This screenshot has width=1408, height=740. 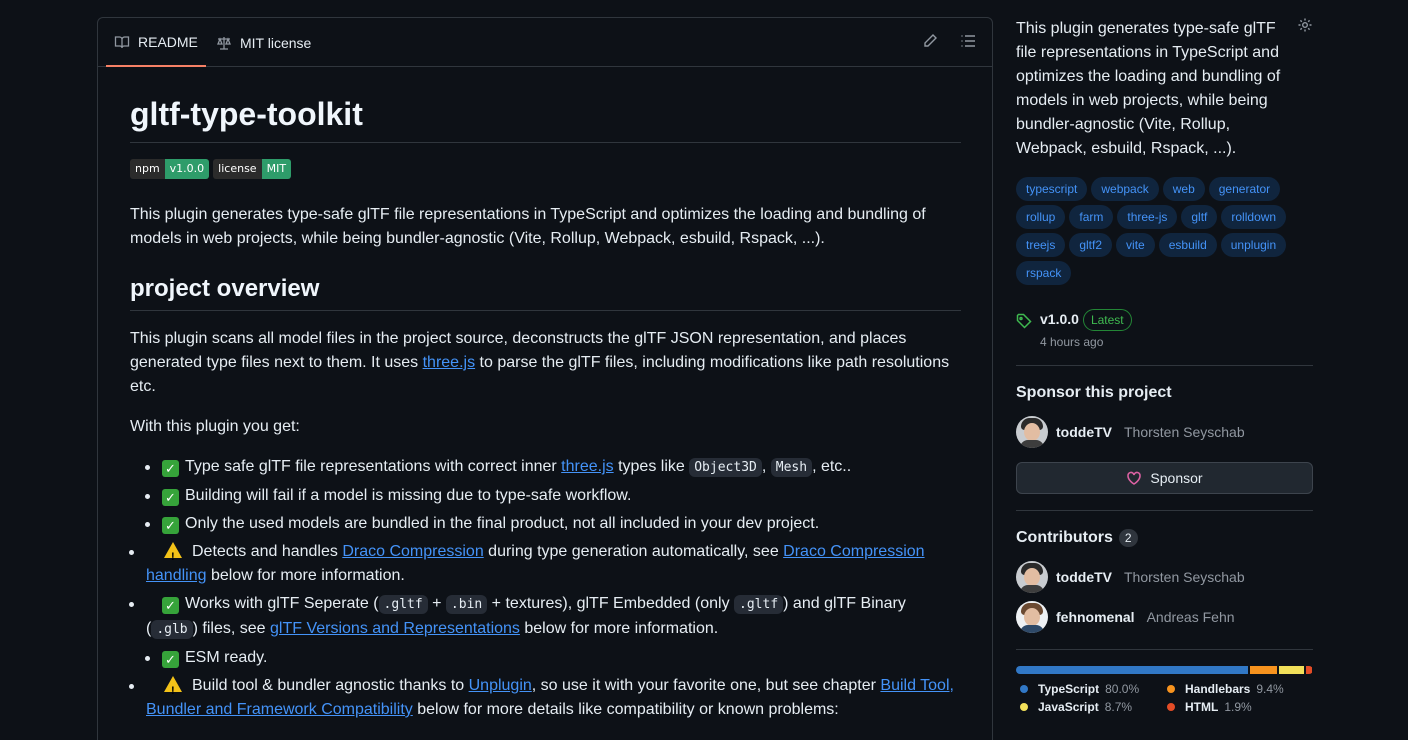 What do you see at coordinates (1041, 245) in the screenshot?
I see `topic-tag: treejs` at bounding box center [1041, 245].